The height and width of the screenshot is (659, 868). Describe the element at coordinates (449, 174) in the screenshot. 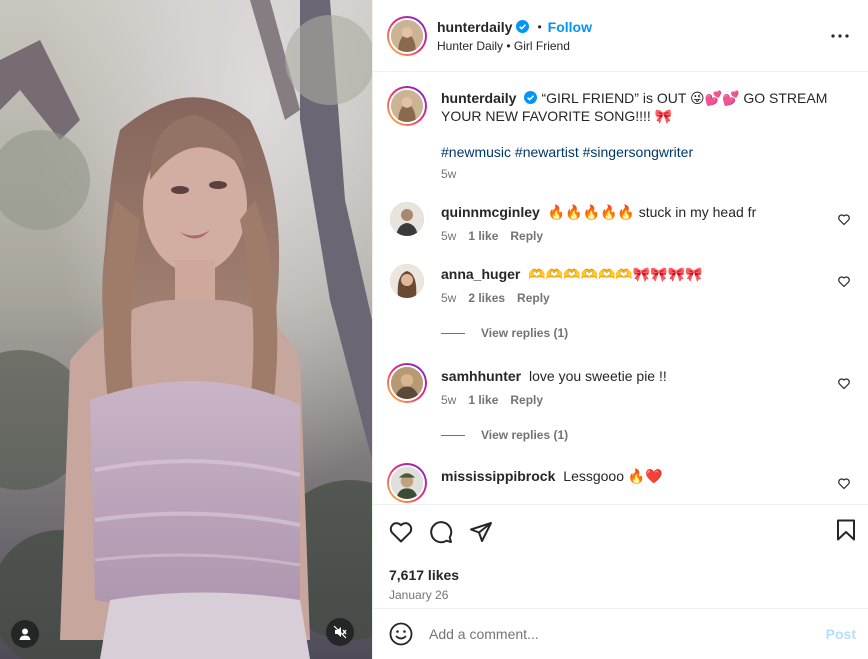

I see `caption-time: 5w` at that location.